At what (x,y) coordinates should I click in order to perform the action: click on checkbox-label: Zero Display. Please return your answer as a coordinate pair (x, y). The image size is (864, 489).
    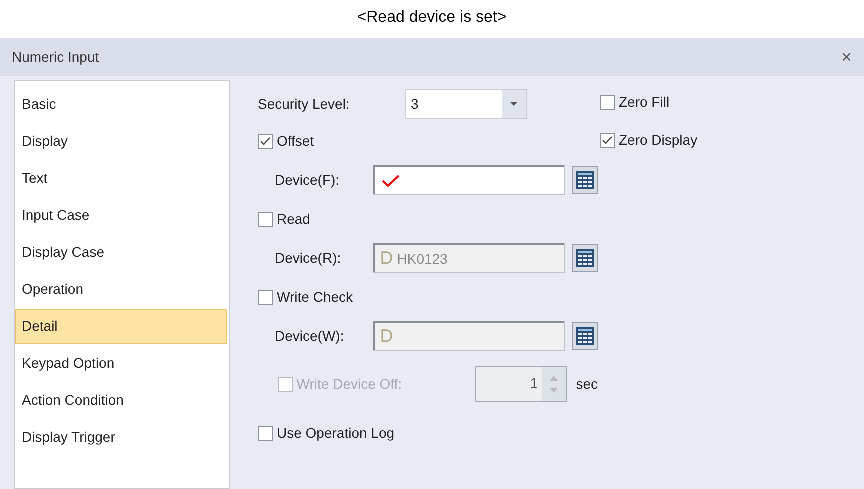
    Looking at the image, I should click on (658, 140).